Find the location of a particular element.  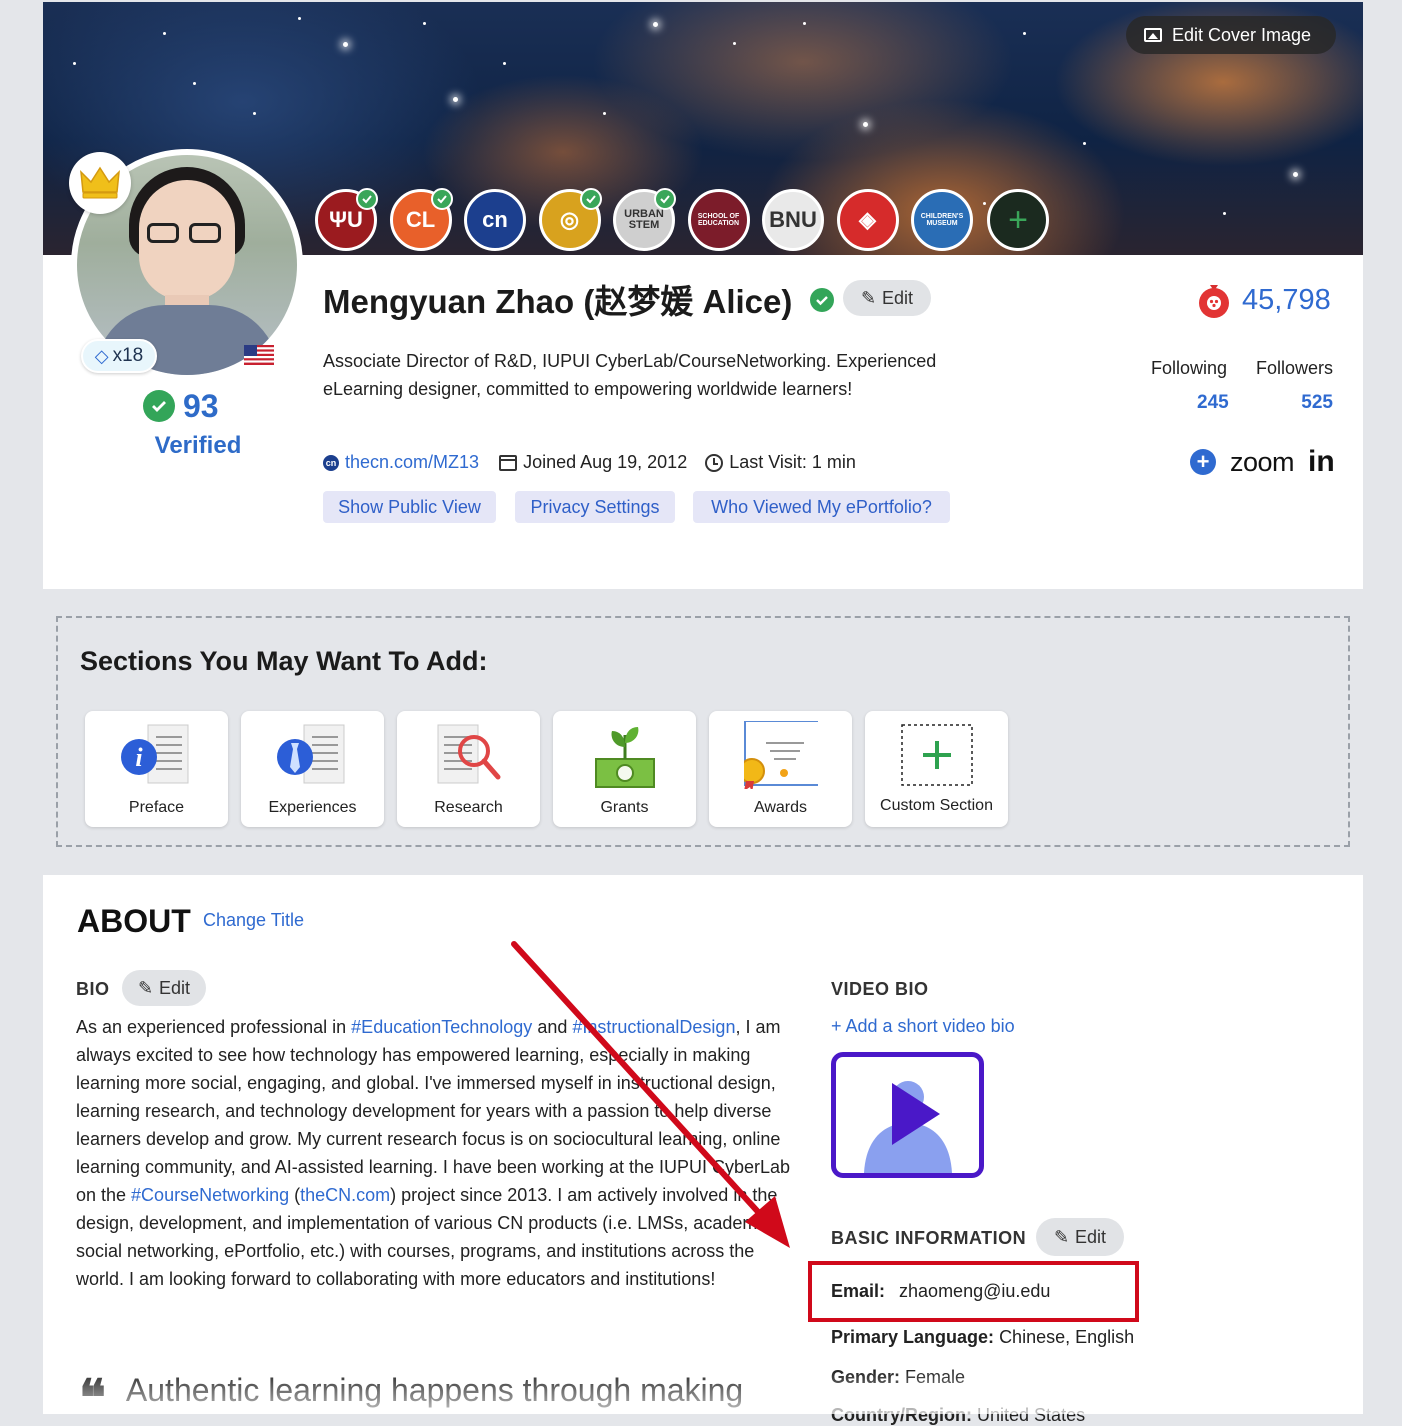

school-of-education-logo-text: SCHOOL OF EDUCATION is located at coordinates (718, 220).